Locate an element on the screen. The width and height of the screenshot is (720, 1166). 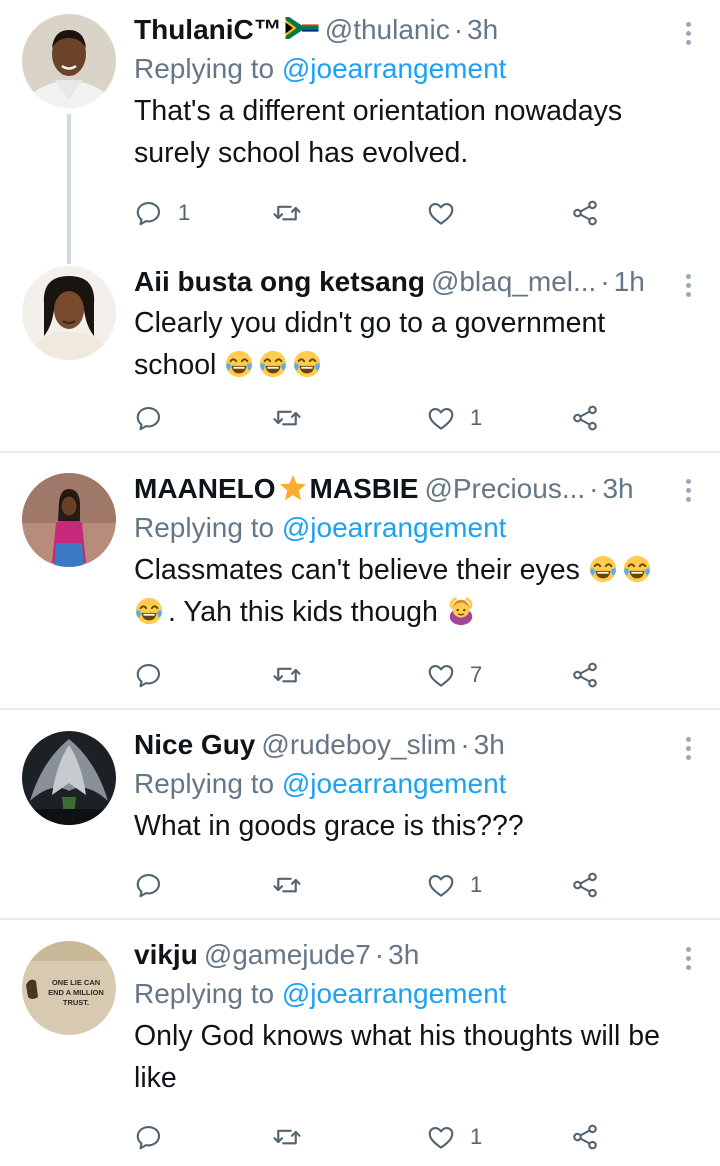
star-icon is located at coordinates (292, 487).